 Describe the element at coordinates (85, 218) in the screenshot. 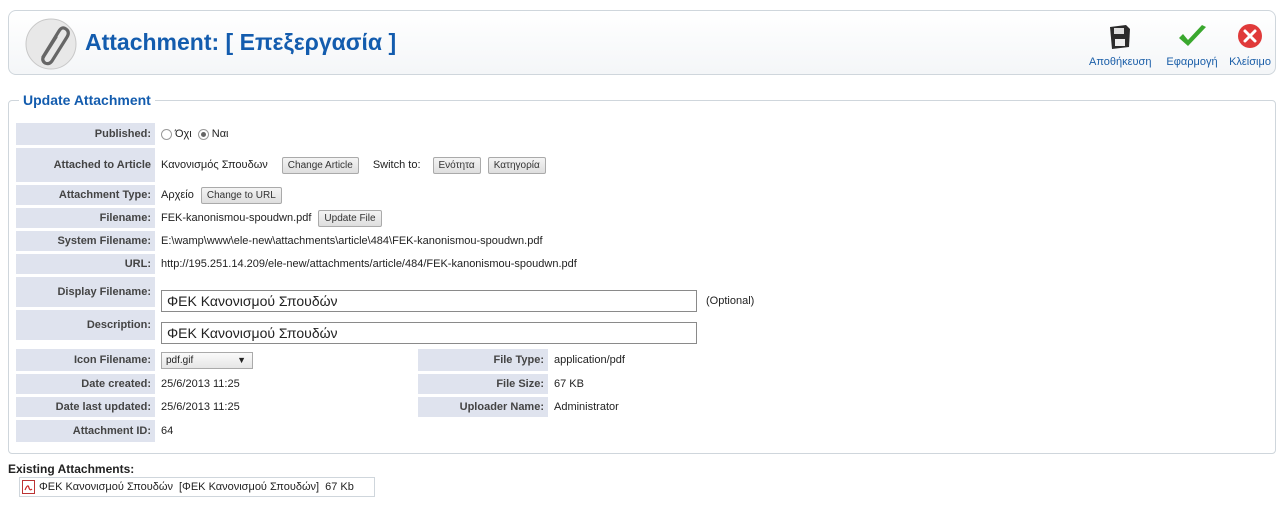

I see `filename-label: Filename:` at that location.